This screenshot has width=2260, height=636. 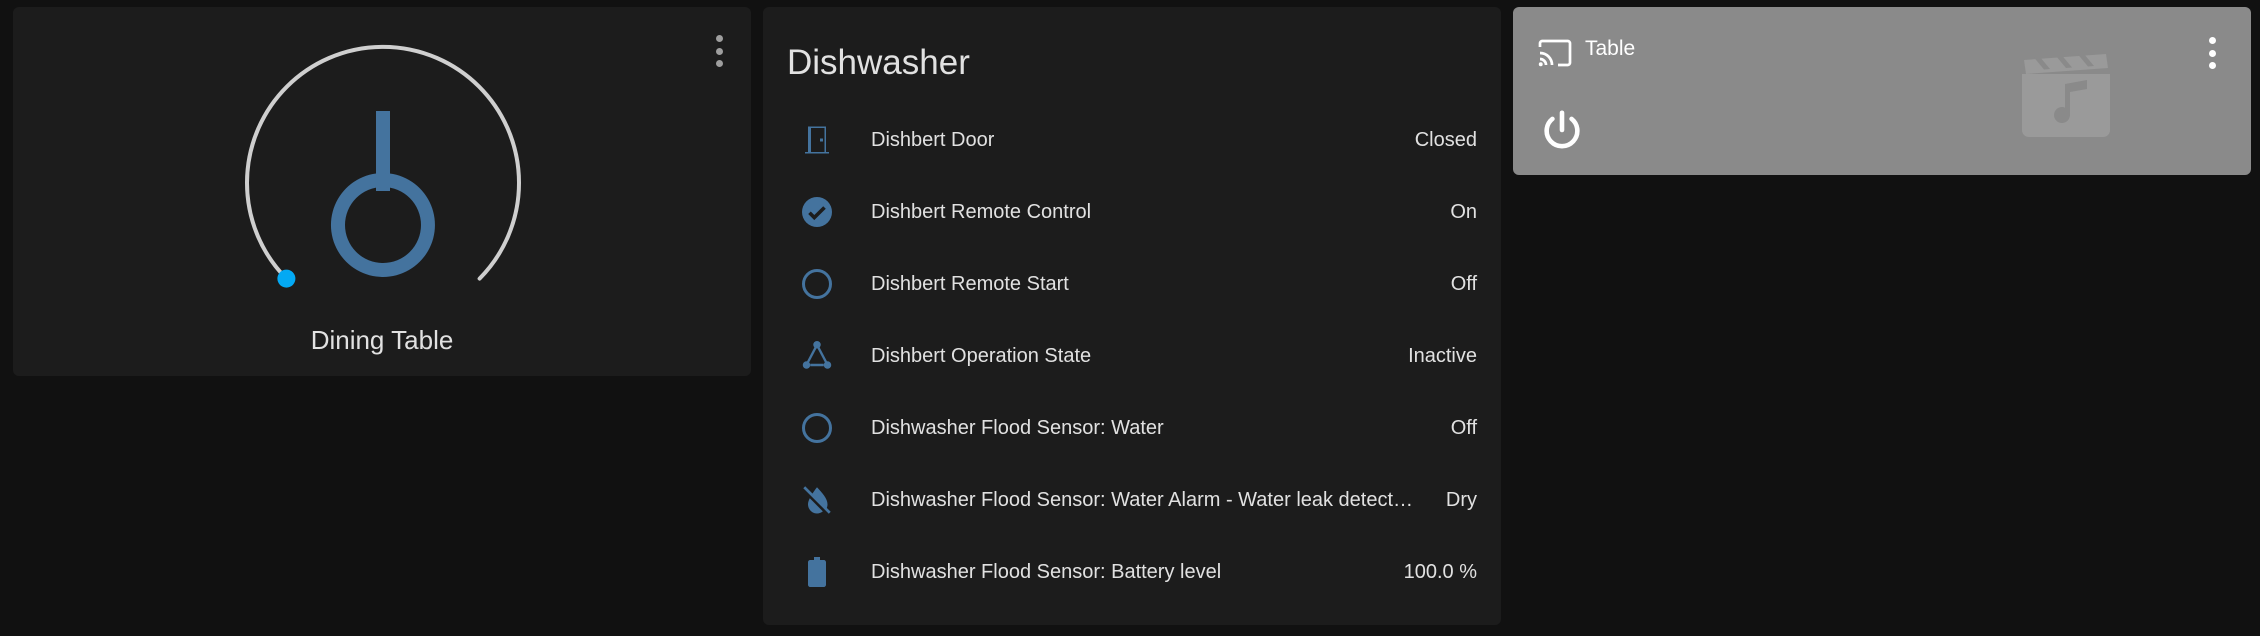 I want to click on state-machine-icon, so click(x=817, y=355).